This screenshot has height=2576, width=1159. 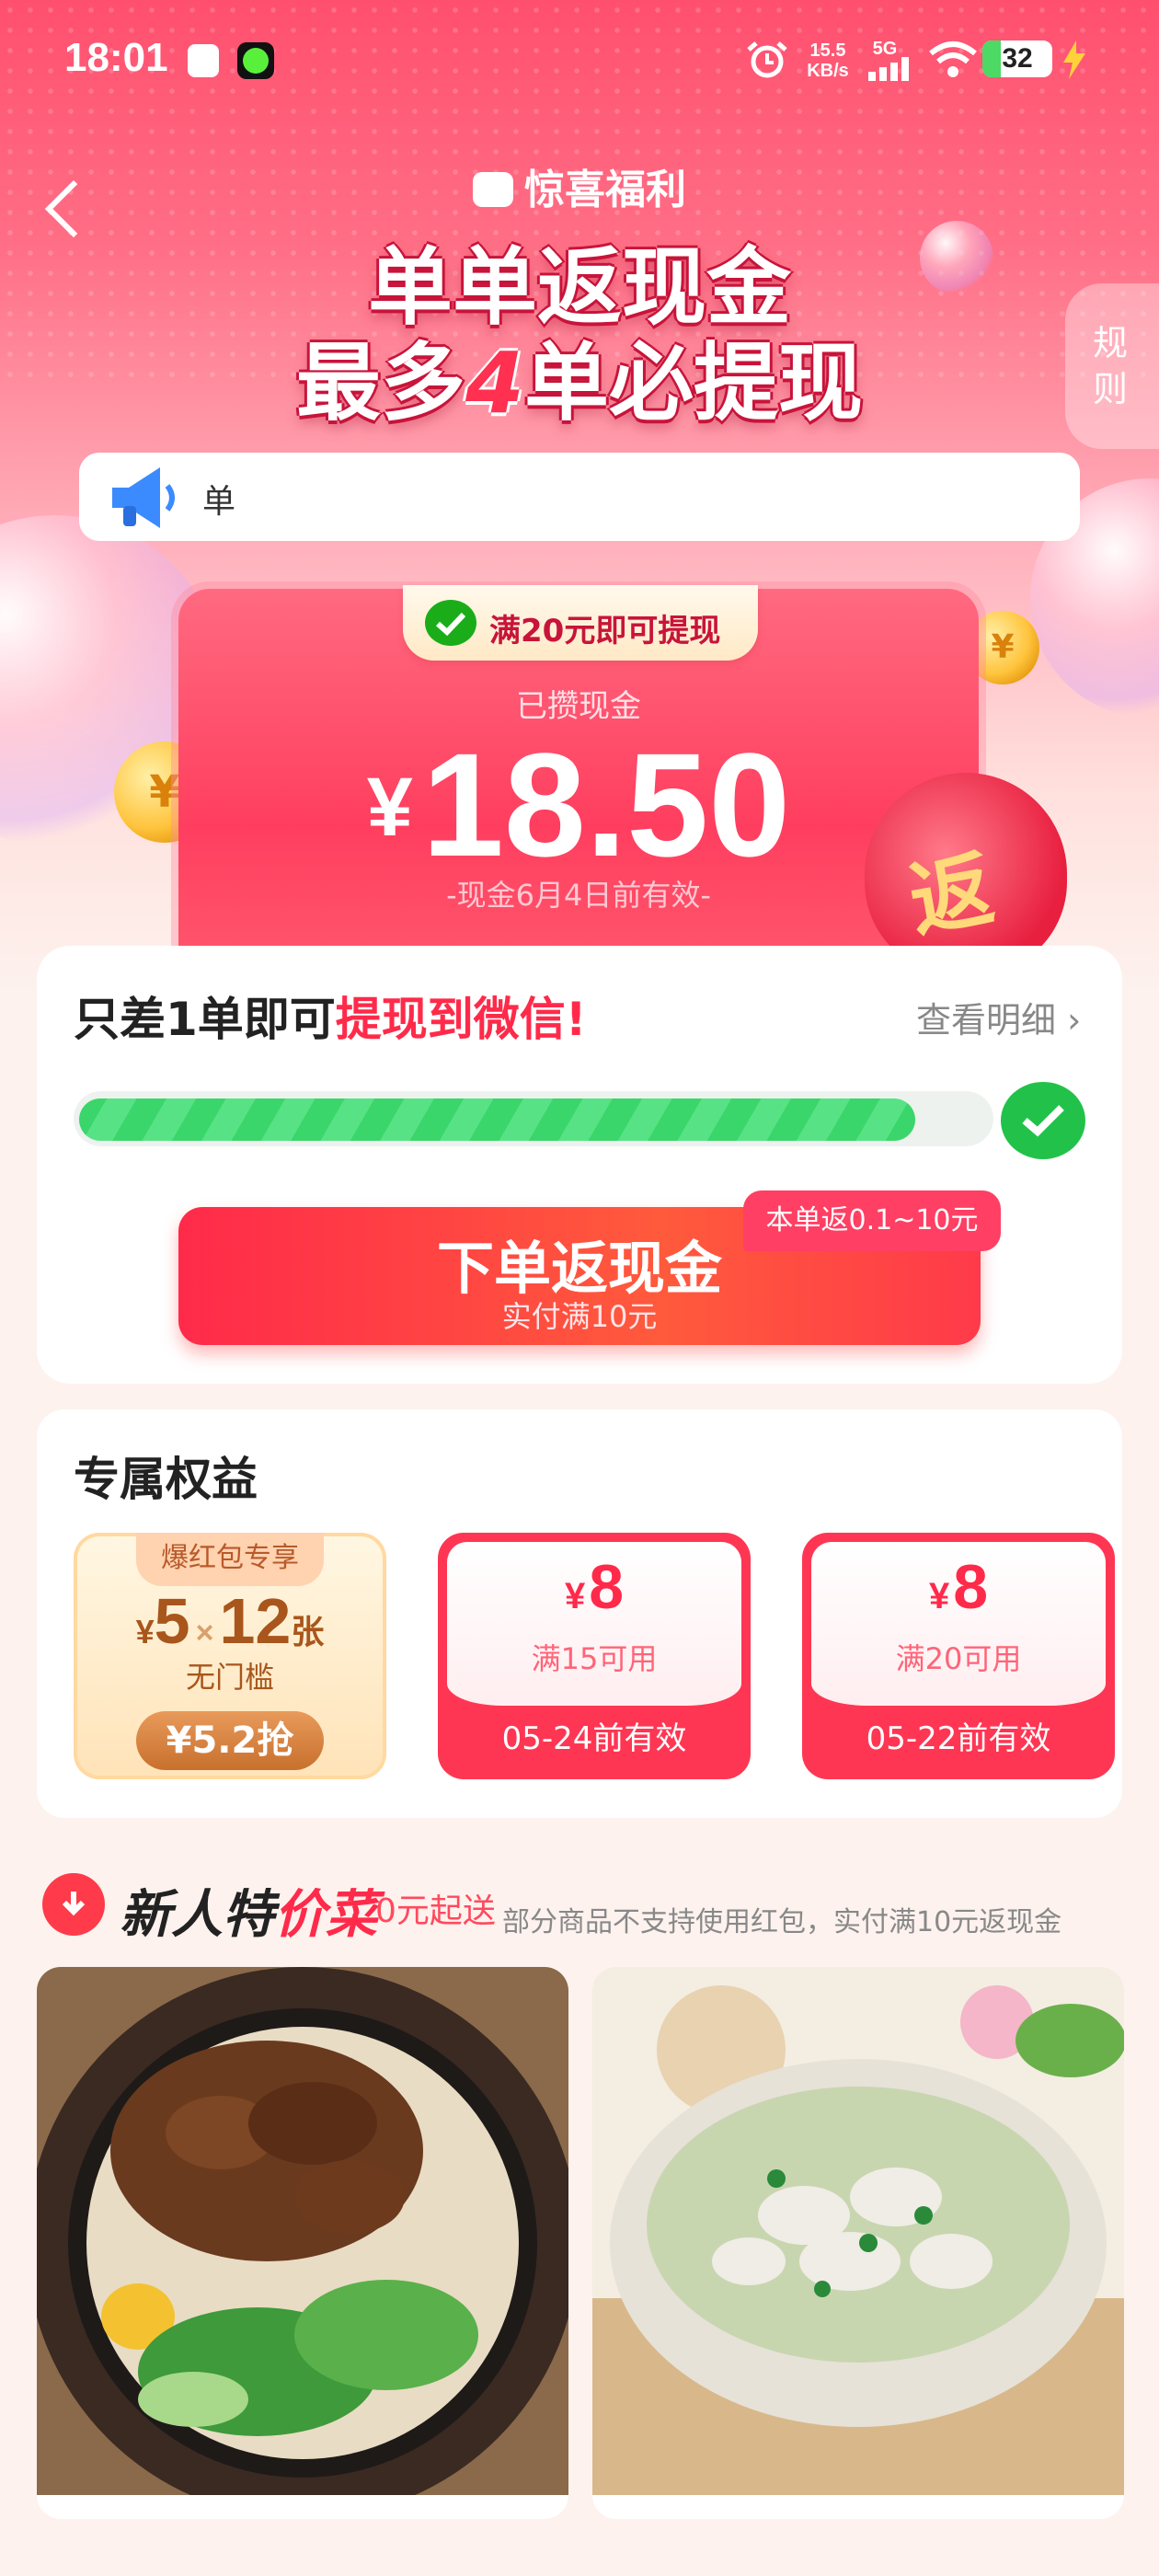 I want to click on net-speed: 15.5 KB/s, so click(x=828, y=60).